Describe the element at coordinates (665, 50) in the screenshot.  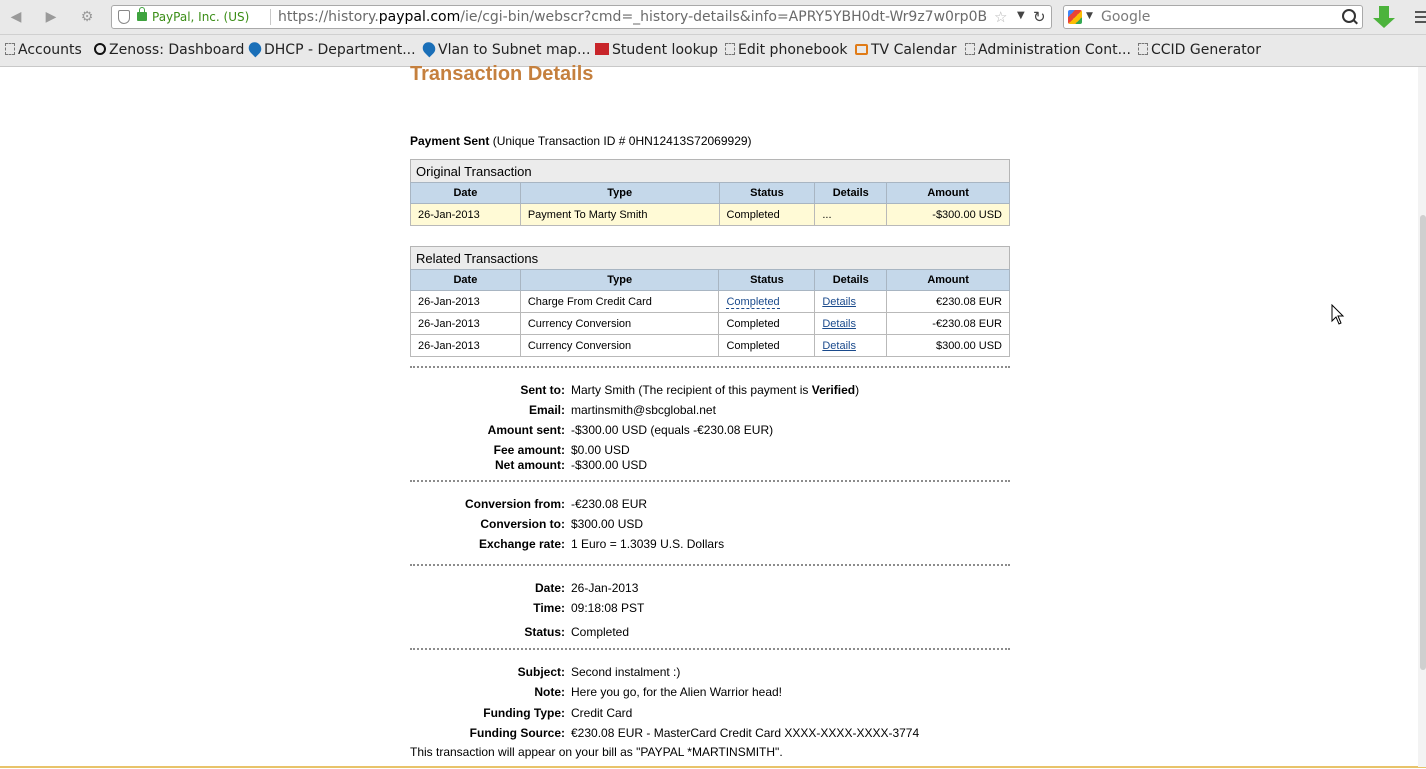
I see `bookmark-label: Student lookup` at that location.